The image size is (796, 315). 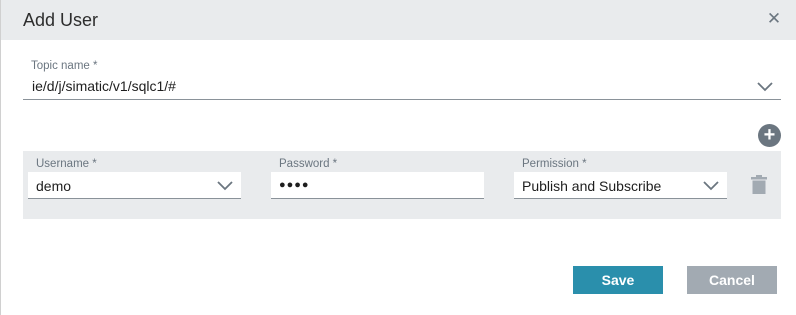 What do you see at coordinates (134, 198) in the screenshot?
I see `username-underline` at bounding box center [134, 198].